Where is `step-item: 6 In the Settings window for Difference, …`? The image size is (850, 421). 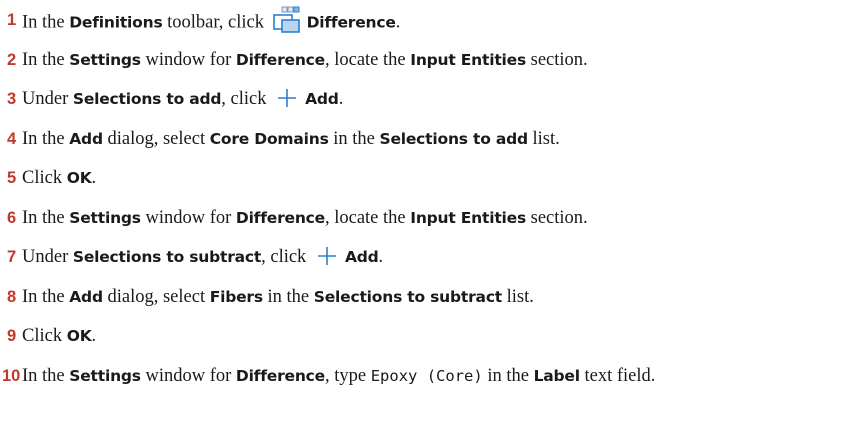 step-item: 6 In the Settings window for Difference, … is located at coordinates (425, 227).